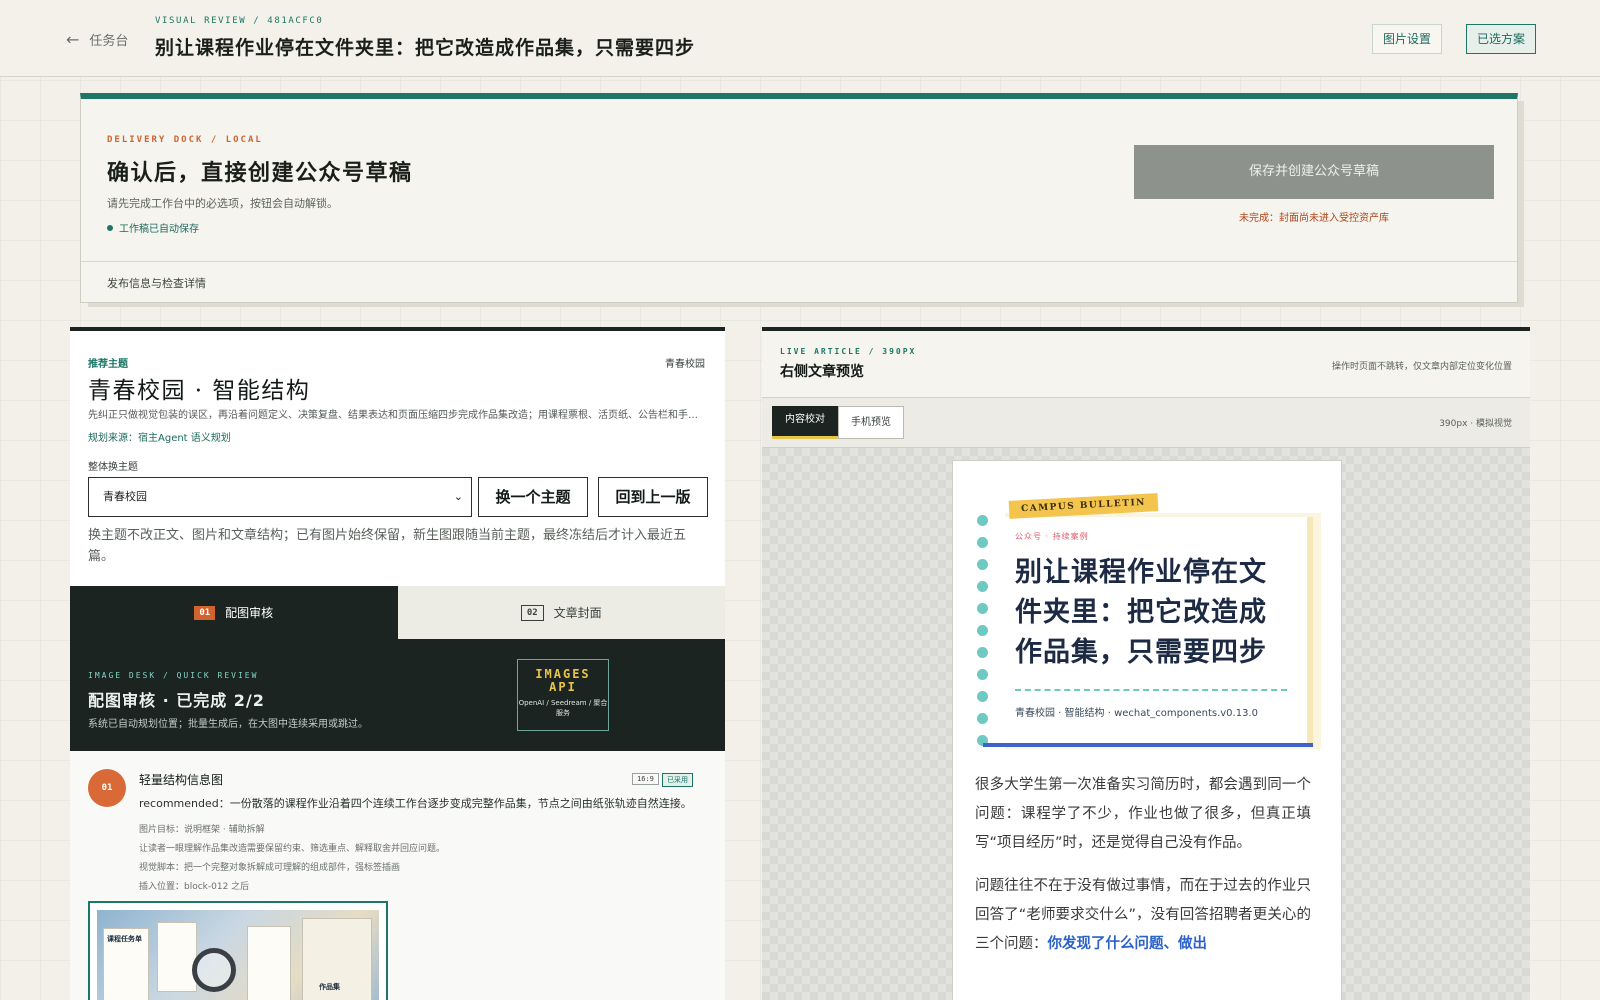 This screenshot has width=1600, height=1000. I want to click on back-label: 任务台, so click(109, 41).